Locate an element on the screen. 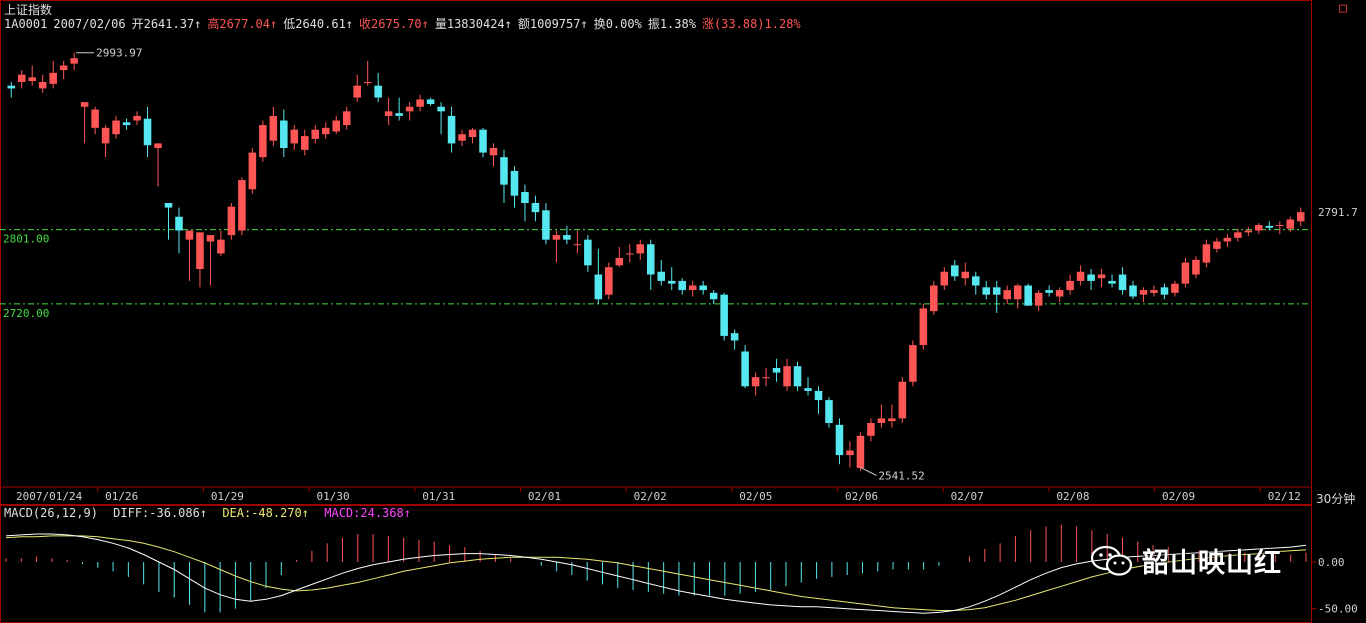  macd-diff-value: DIFF:-36.086↑ is located at coordinates (160, 513).